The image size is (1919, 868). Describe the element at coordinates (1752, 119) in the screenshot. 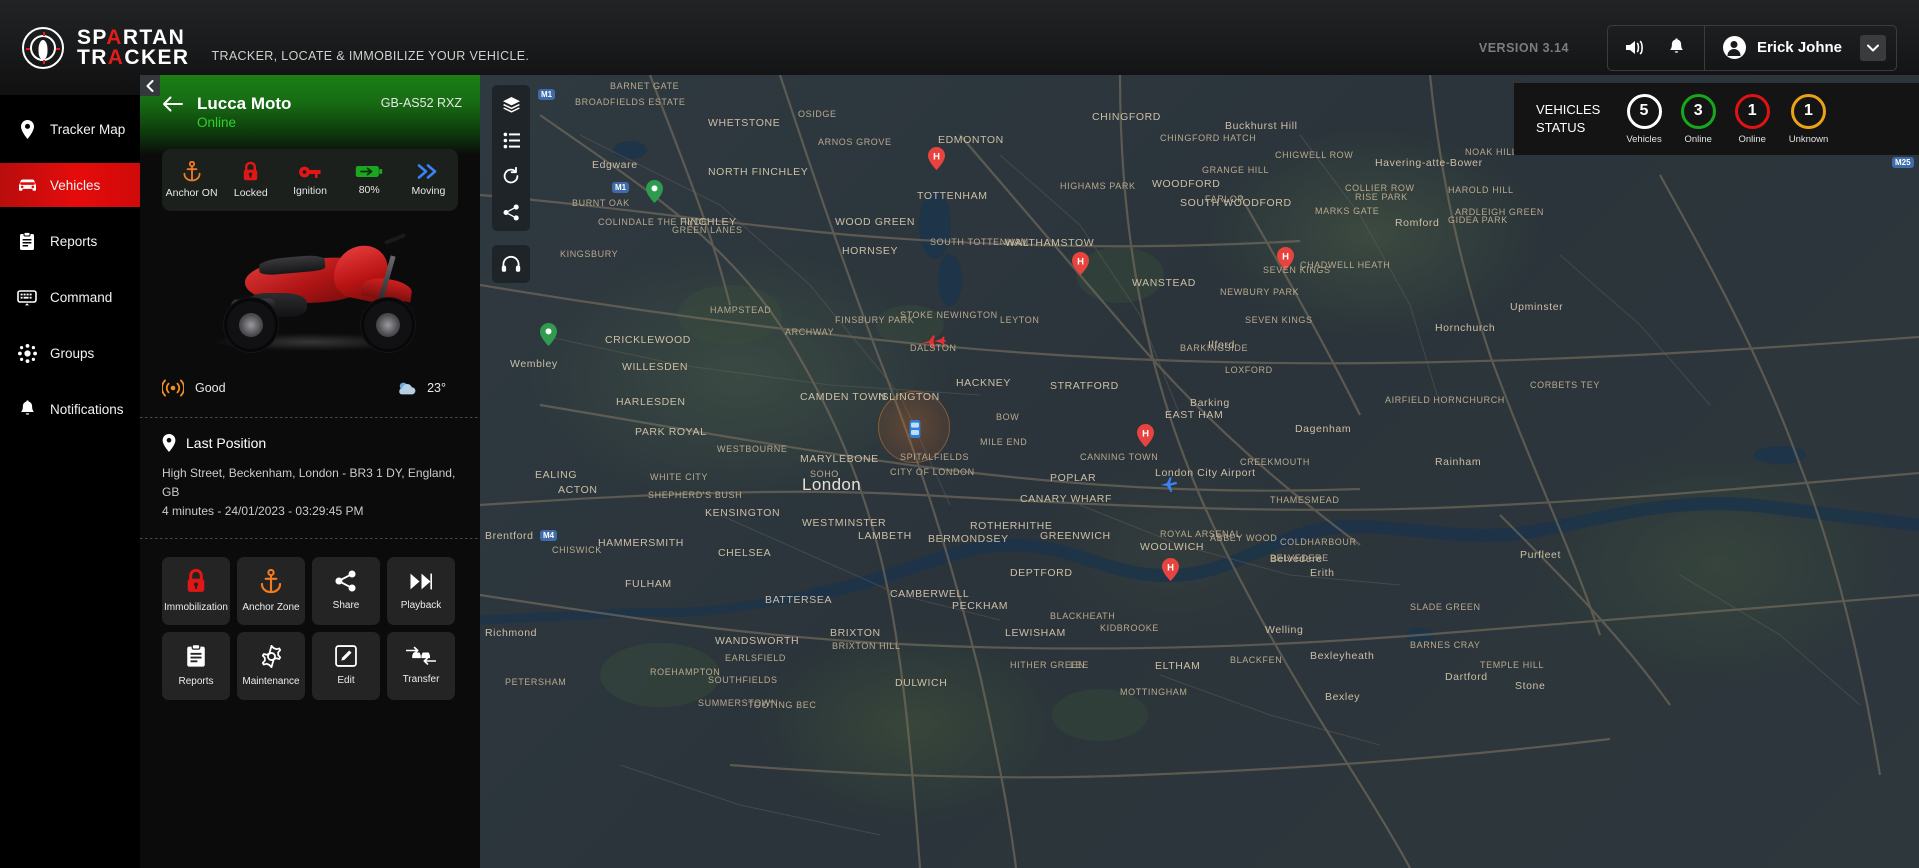

I see `status-ring-online-red: 1 Online` at that location.